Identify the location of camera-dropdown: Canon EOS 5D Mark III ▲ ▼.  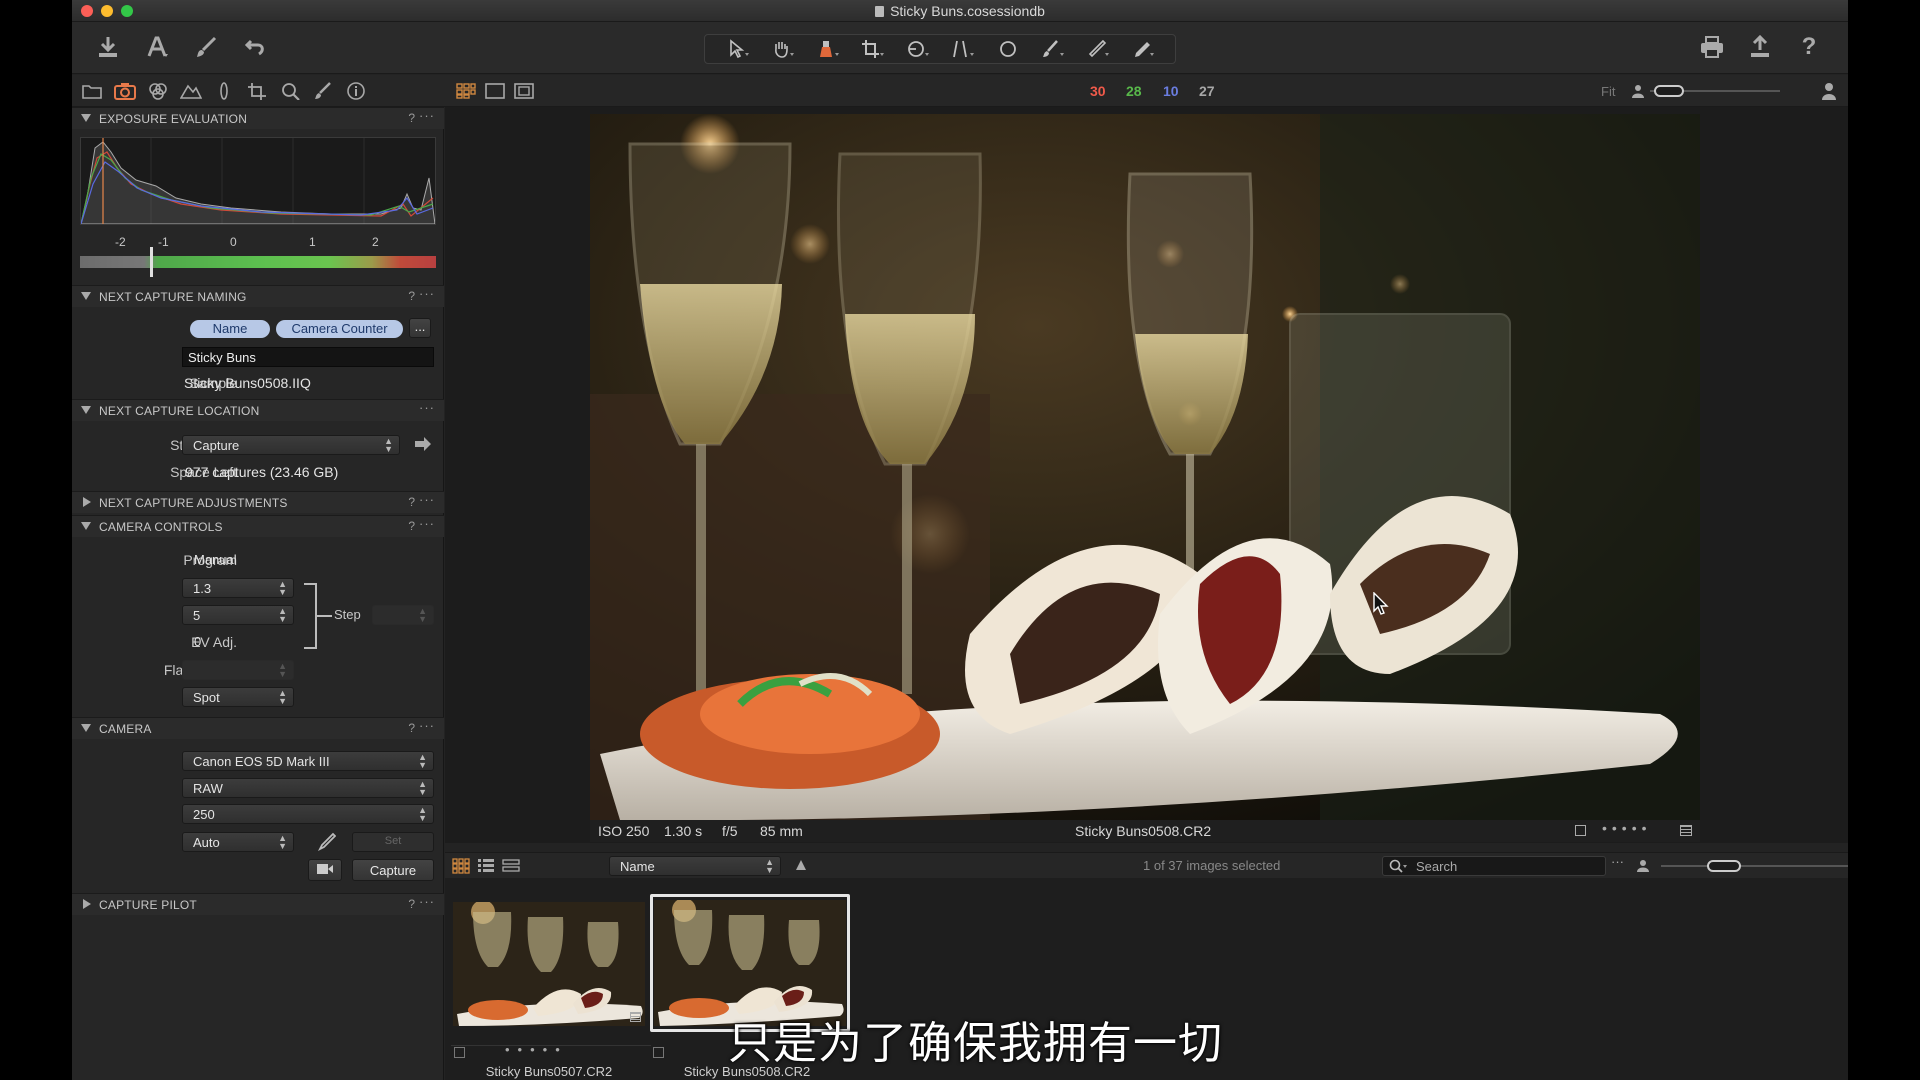
(308, 761).